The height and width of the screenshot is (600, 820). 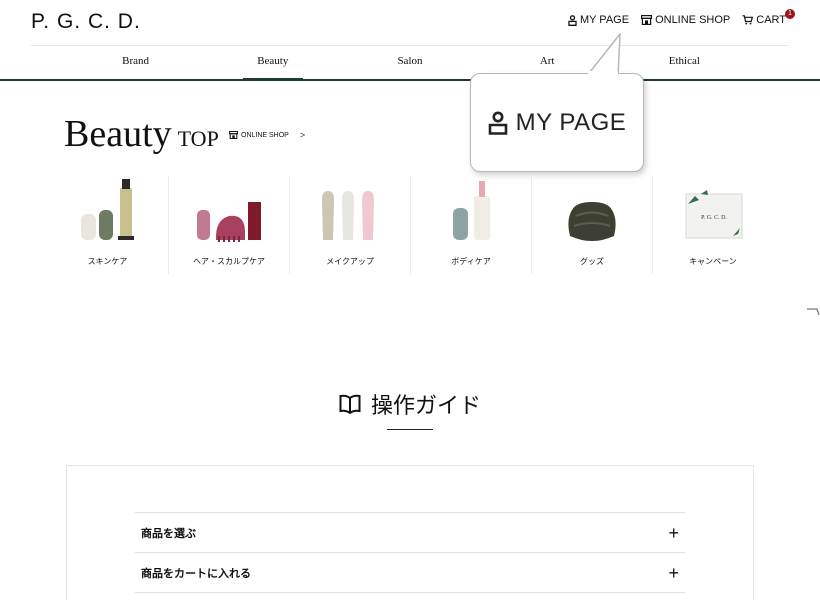 I want to click on accordion-label: 商品を選ぶ, so click(x=168, y=534).